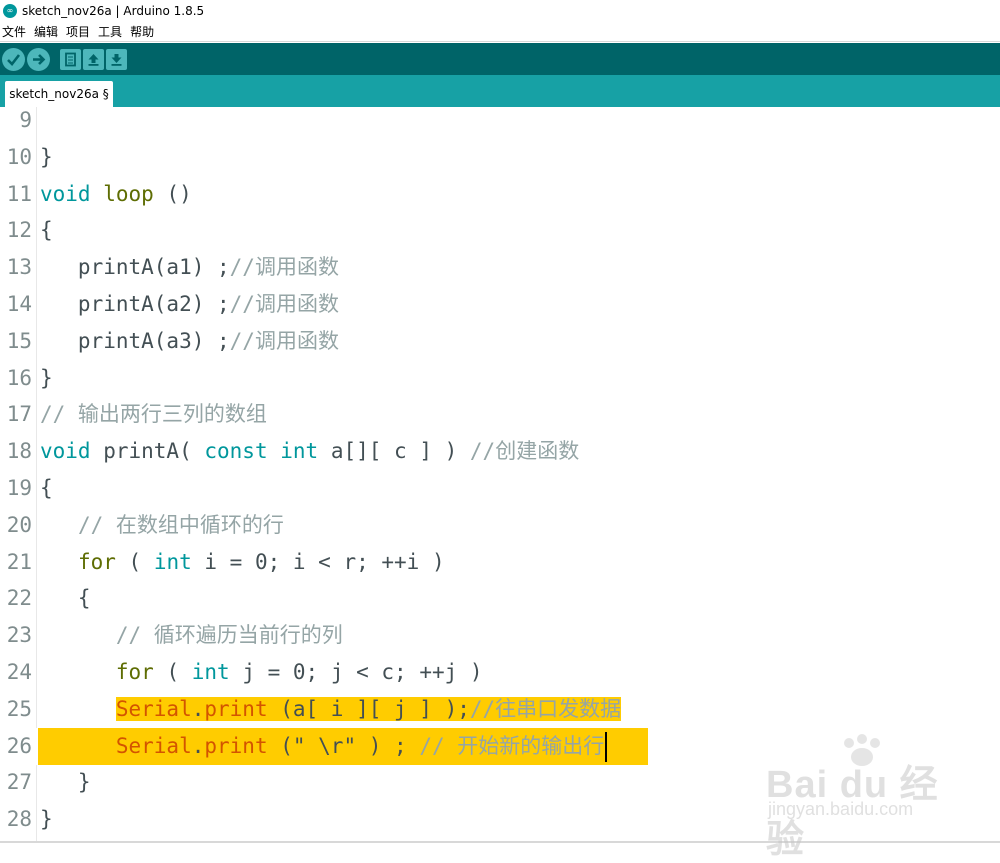 This screenshot has width=1000, height=863. Describe the element at coordinates (500, 562) in the screenshot. I see `code-line: 21 for ( int i = 0; i < r; ++i )` at that location.